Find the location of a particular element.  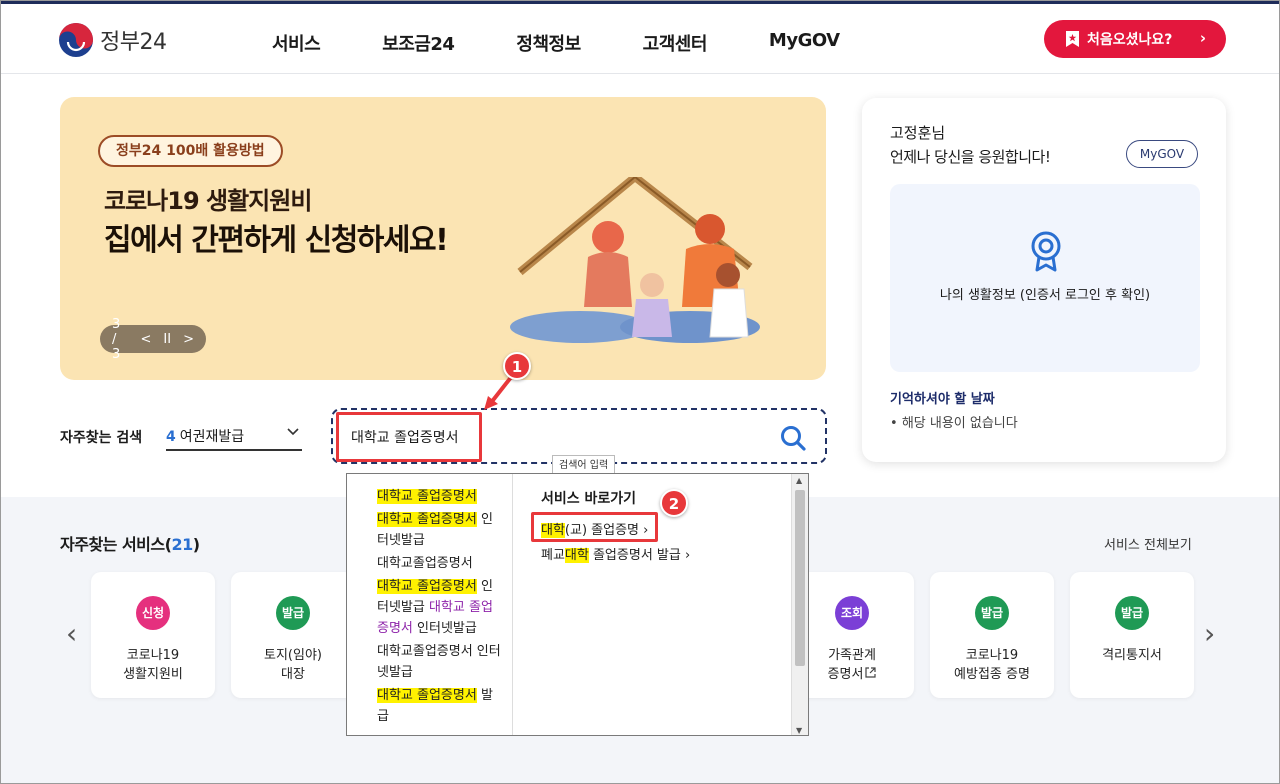

carousel-prev-icon: ‹ is located at coordinates (71, 633).